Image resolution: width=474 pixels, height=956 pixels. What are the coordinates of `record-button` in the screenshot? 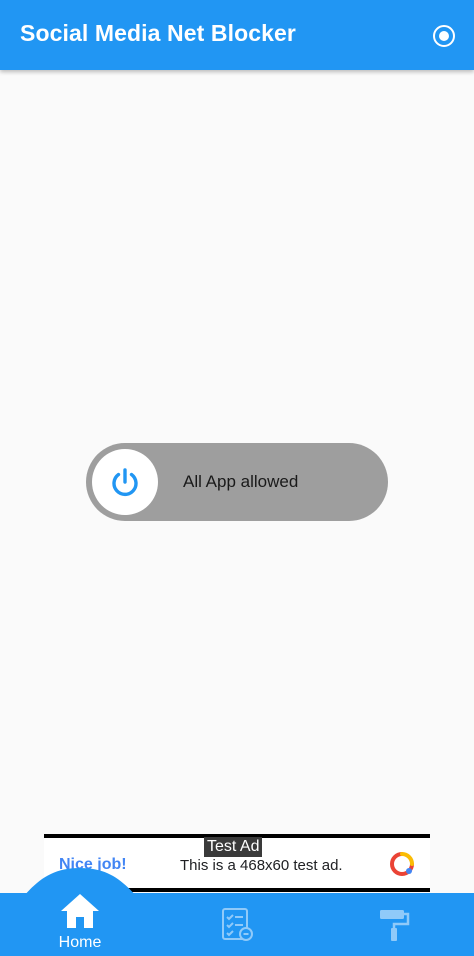 It's located at (444, 36).